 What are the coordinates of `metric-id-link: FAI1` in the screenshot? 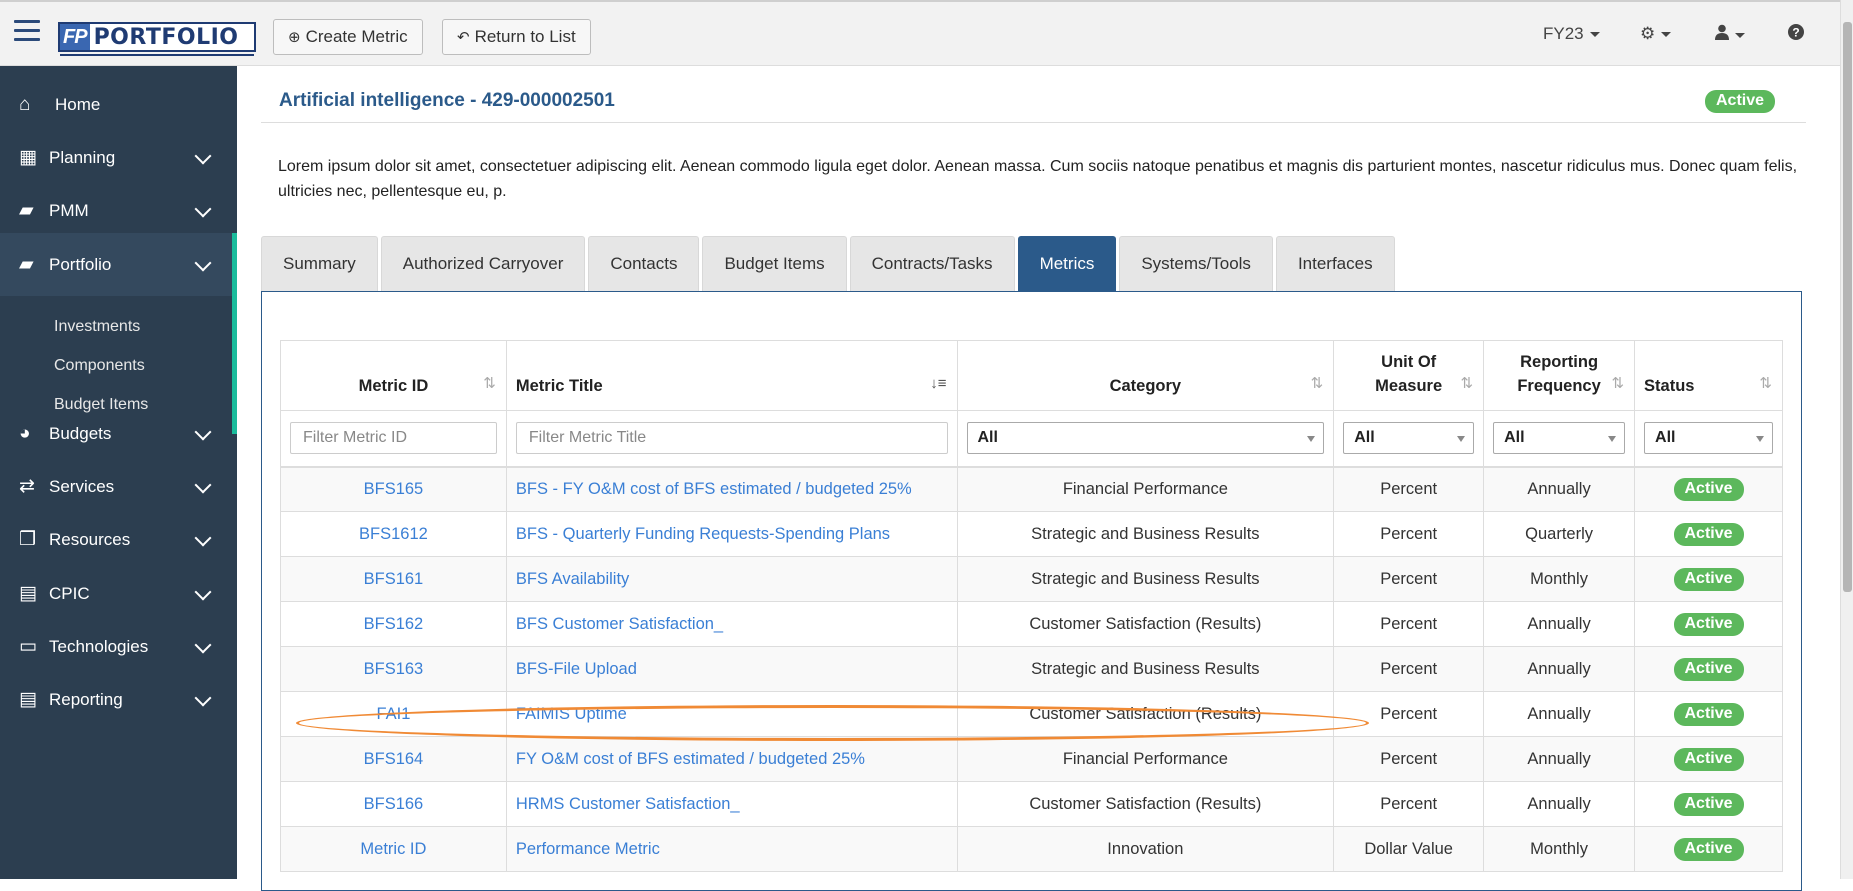 It's located at (393, 714).